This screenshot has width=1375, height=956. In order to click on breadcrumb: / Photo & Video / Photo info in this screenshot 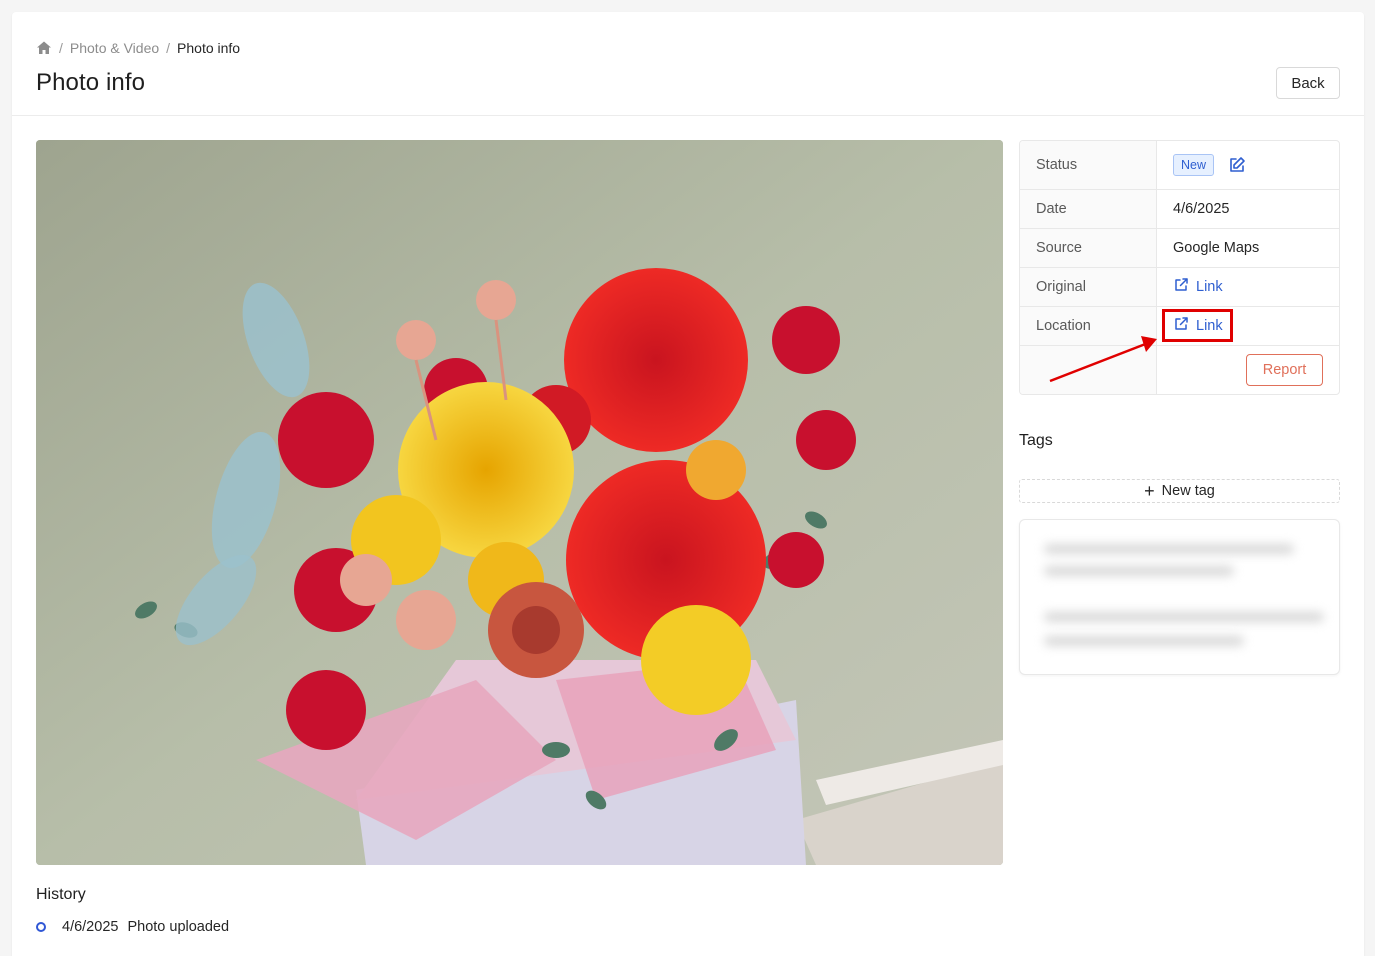, I will do `click(138, 48)`.